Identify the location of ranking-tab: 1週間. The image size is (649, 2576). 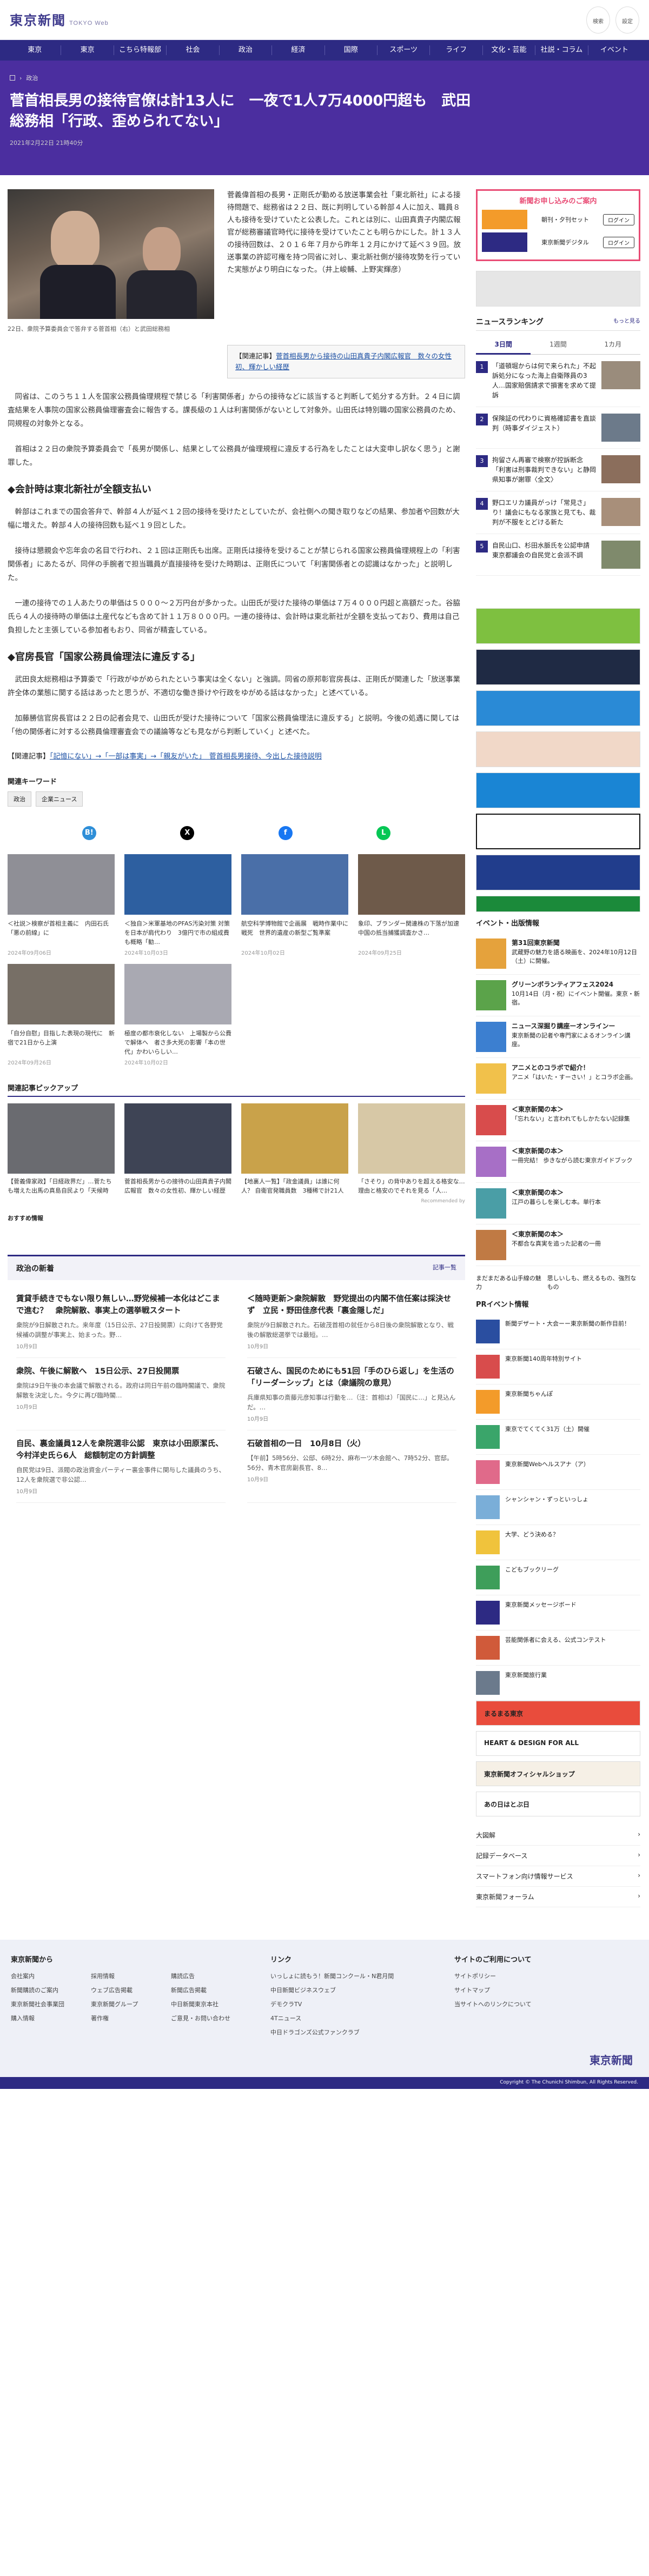
(559, 345).